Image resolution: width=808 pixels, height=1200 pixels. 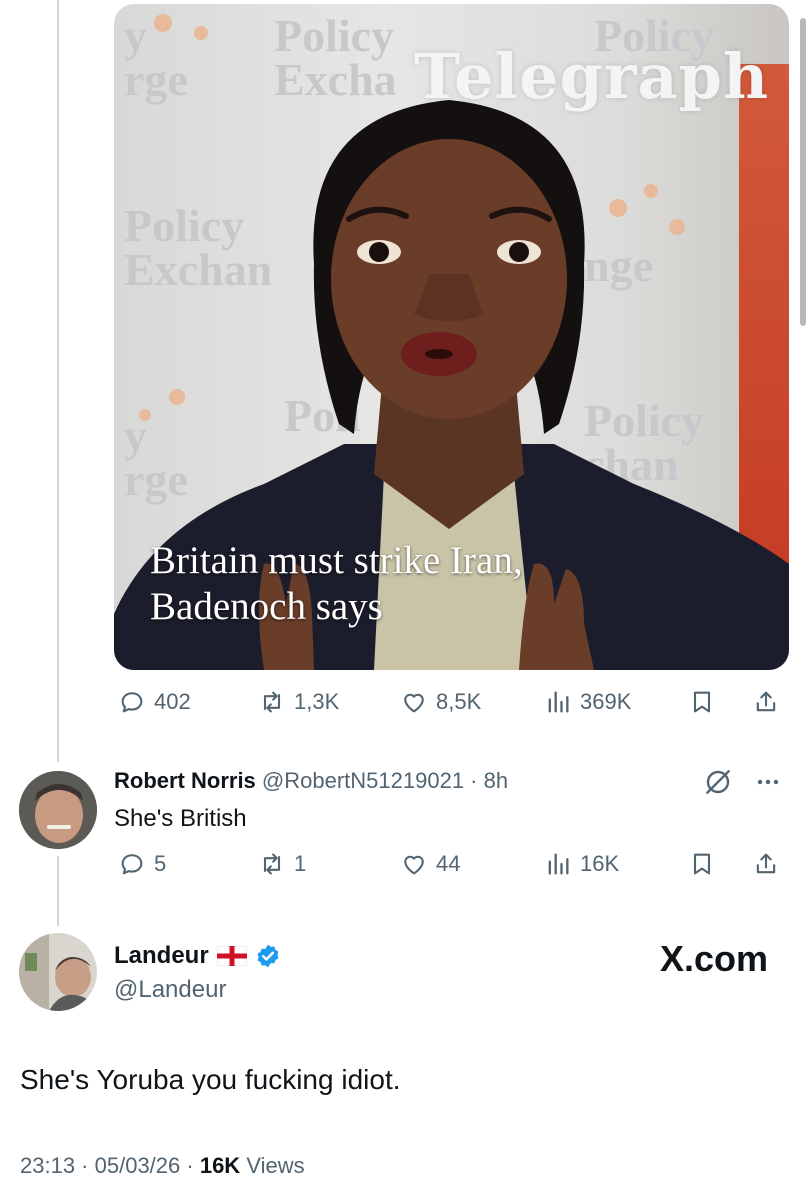 I want to click on headline-line-1: Britain must strike Iran,, so click(x=336, y=560).